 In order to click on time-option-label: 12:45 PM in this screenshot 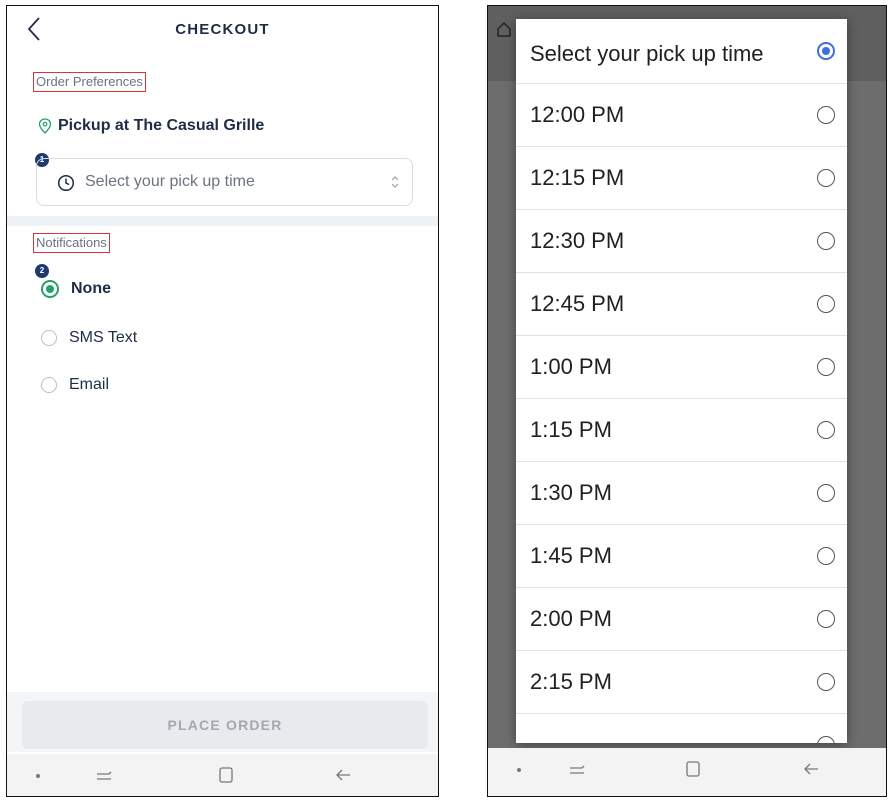, I will do `click(577, 303)`.